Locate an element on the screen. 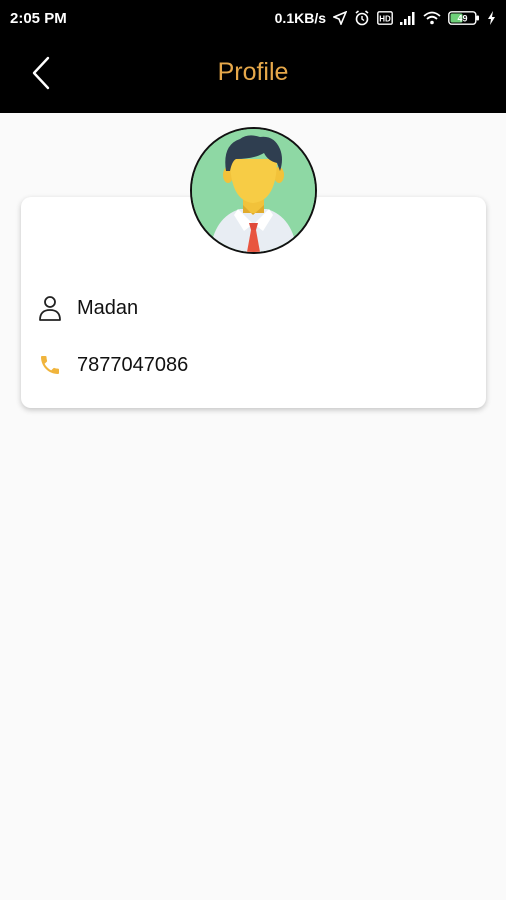  status-icons: 0.1KB/s HD 49 is located at coordinates (385, 18).